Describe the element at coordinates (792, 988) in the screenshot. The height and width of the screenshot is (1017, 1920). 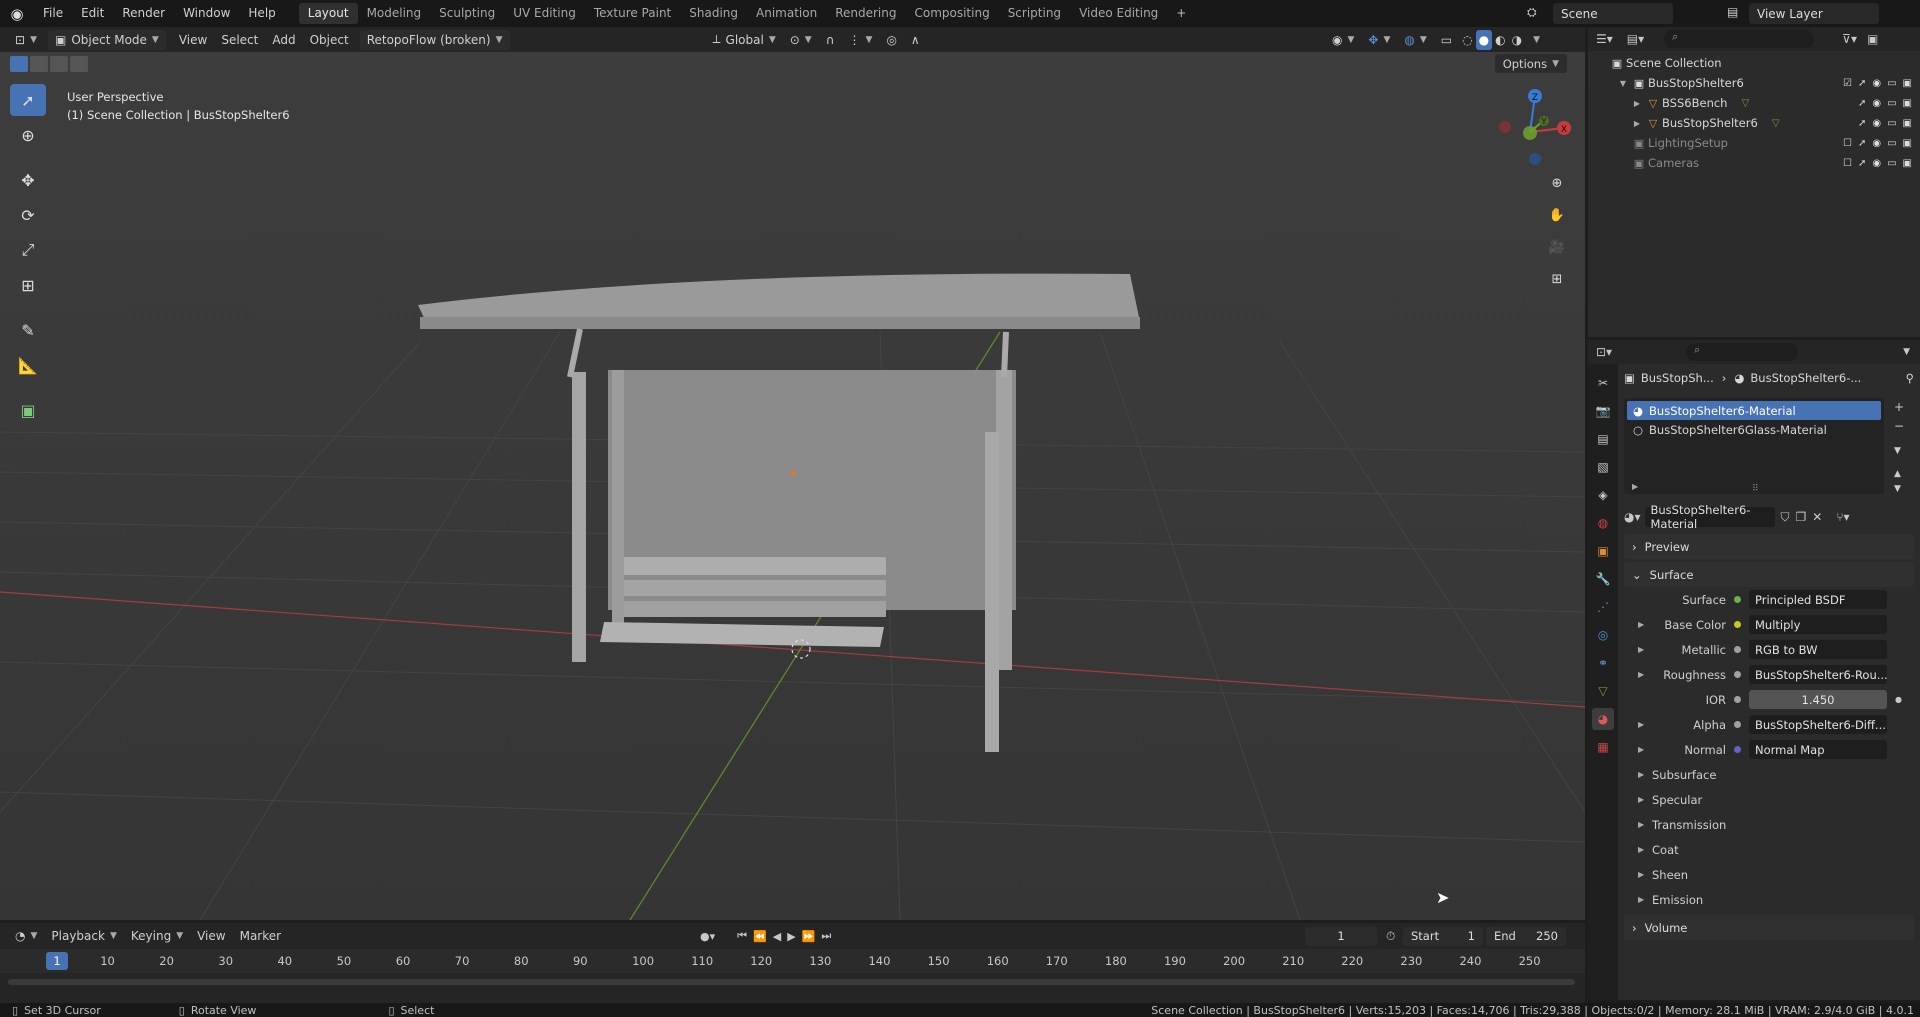
I see `timeline-track` at that location.